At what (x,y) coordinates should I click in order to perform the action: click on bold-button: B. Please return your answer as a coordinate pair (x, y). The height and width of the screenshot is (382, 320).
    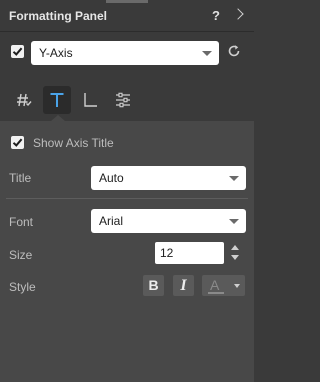
    Looking at the image, I should click on (153, 285).